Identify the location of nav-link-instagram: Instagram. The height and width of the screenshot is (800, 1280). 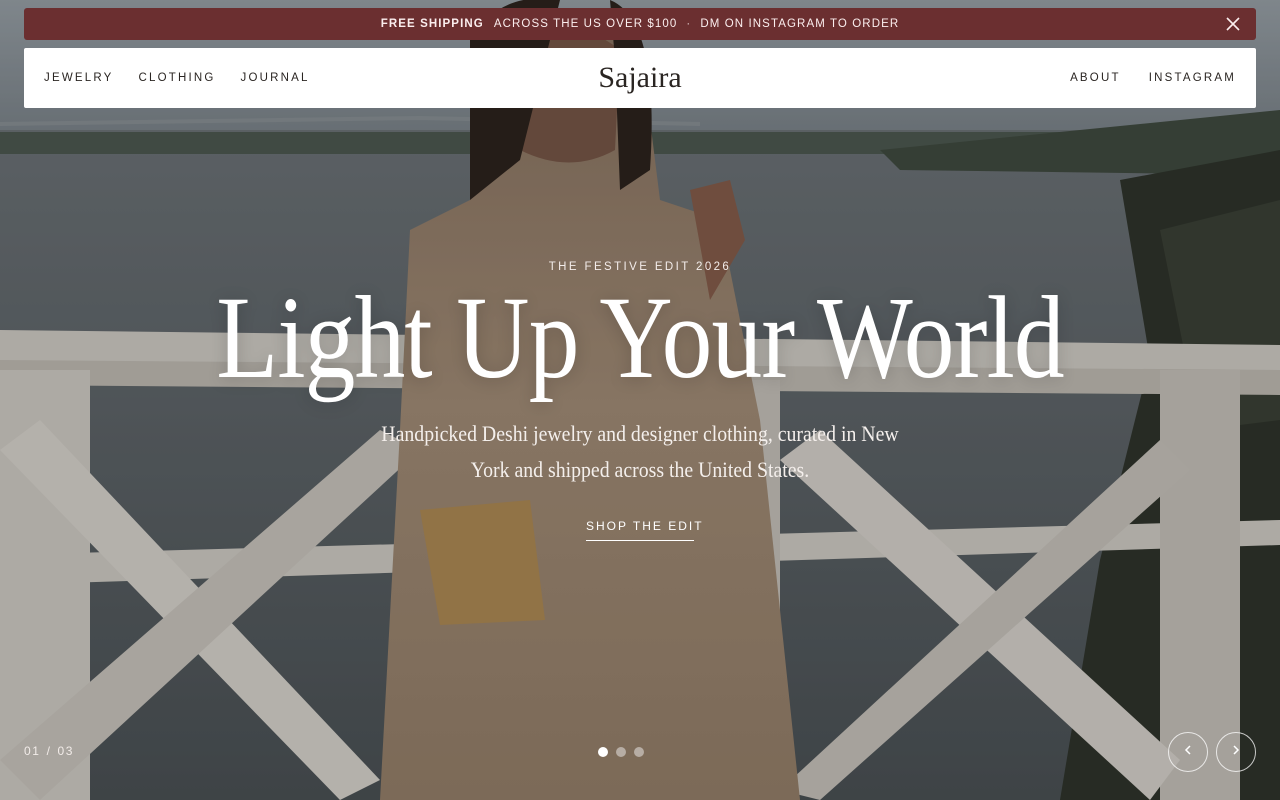
(1192, 78).